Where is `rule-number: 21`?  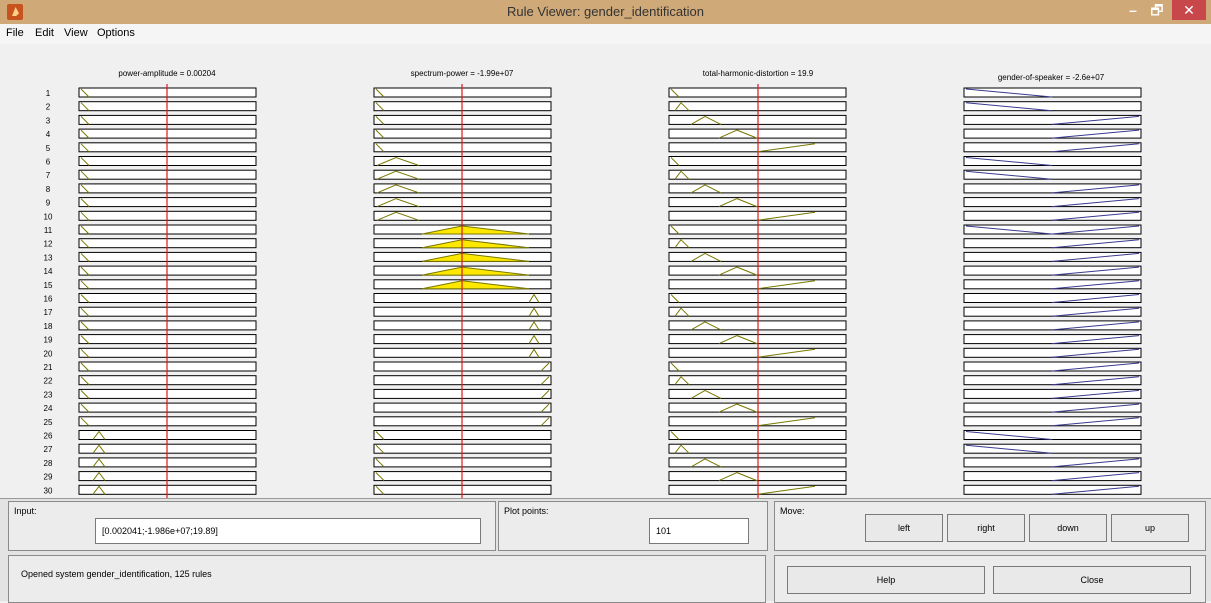
rule-number: 21 is located at coordinates (48, 367).